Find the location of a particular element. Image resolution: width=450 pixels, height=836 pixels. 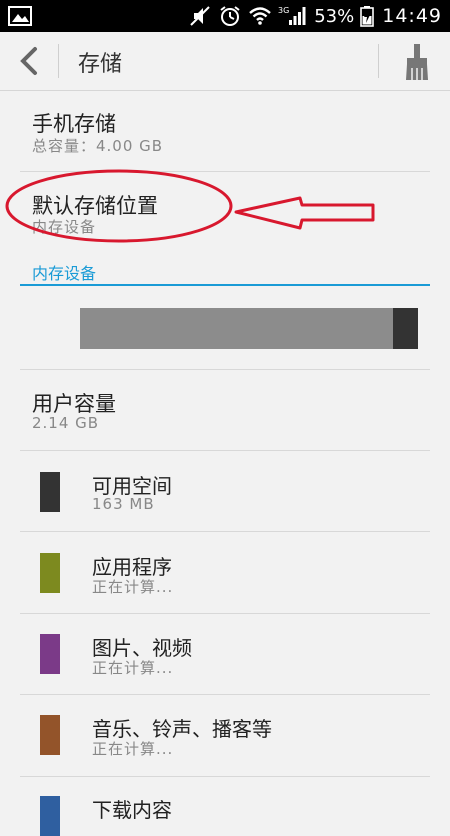

clock: 14:49 is located at coordinates (412, 16).